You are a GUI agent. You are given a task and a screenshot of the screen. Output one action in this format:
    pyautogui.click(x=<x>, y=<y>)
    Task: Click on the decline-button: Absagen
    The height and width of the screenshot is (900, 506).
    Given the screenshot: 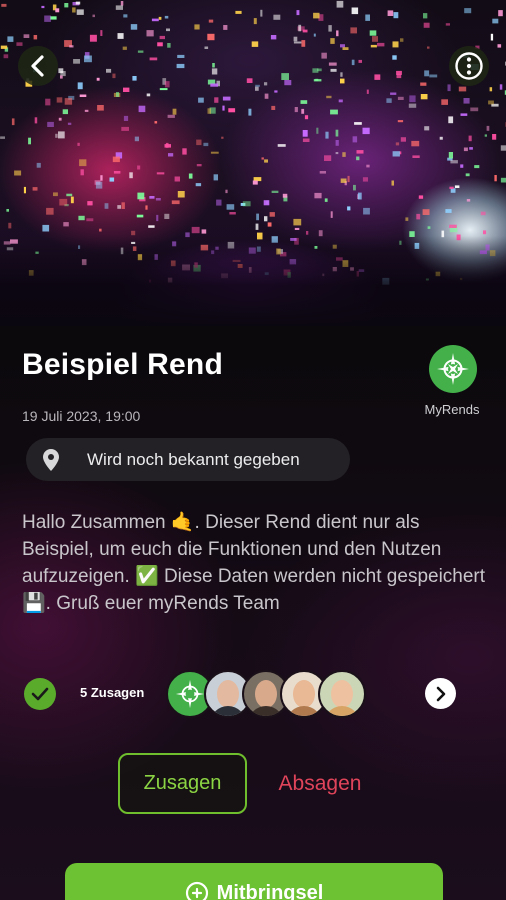 What is the action you would take?
    pyautogui.click(x=320, y=783)
    